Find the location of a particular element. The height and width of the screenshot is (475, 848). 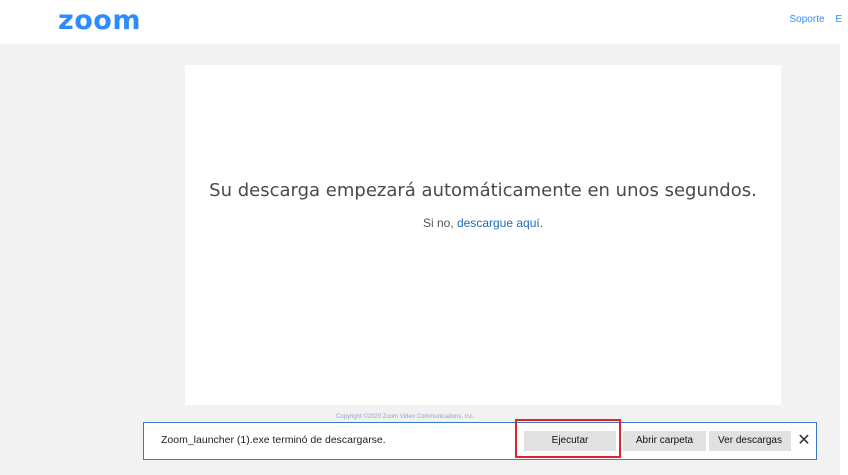

nav-link-support: Soporte is located at coordinates (807, 19).